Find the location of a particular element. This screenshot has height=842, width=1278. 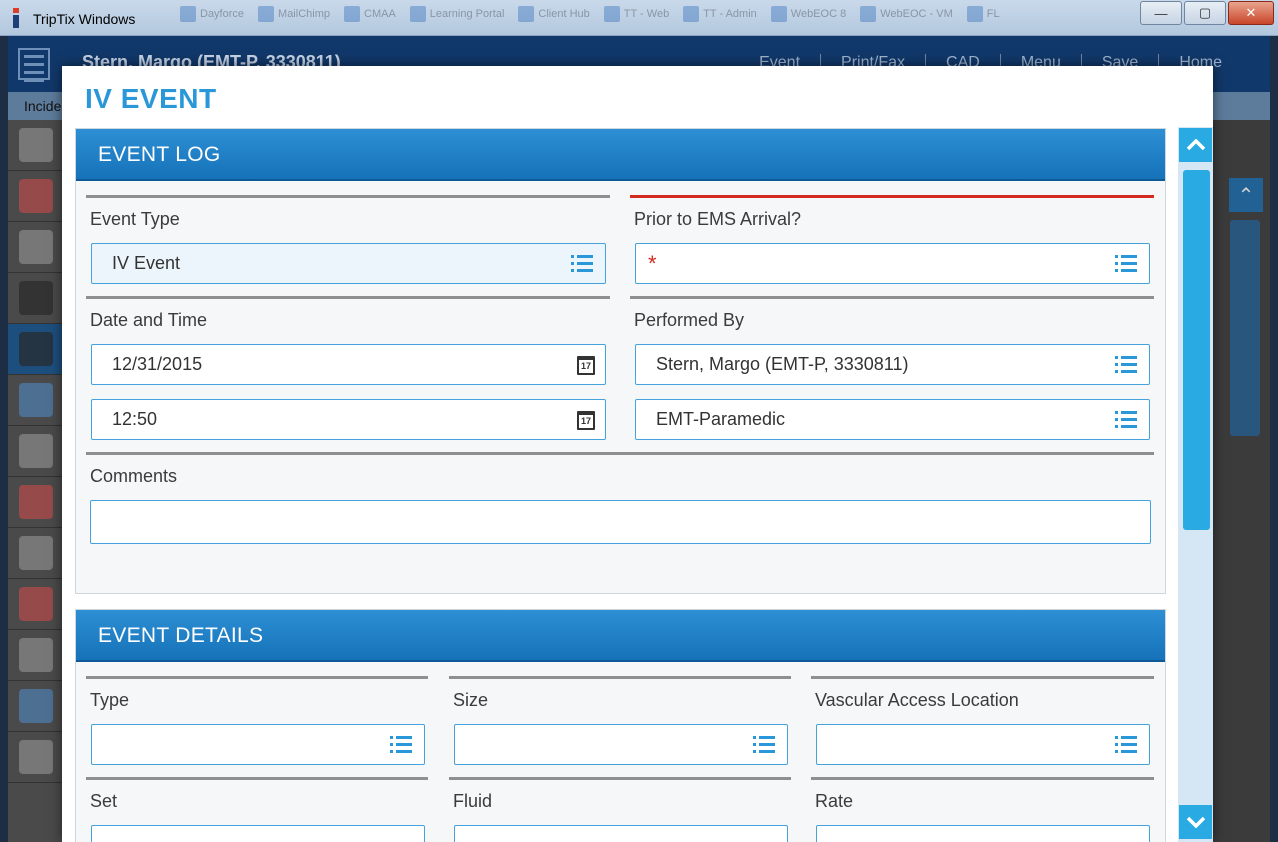

side-item-attachments is located at coordinates (36, 655).